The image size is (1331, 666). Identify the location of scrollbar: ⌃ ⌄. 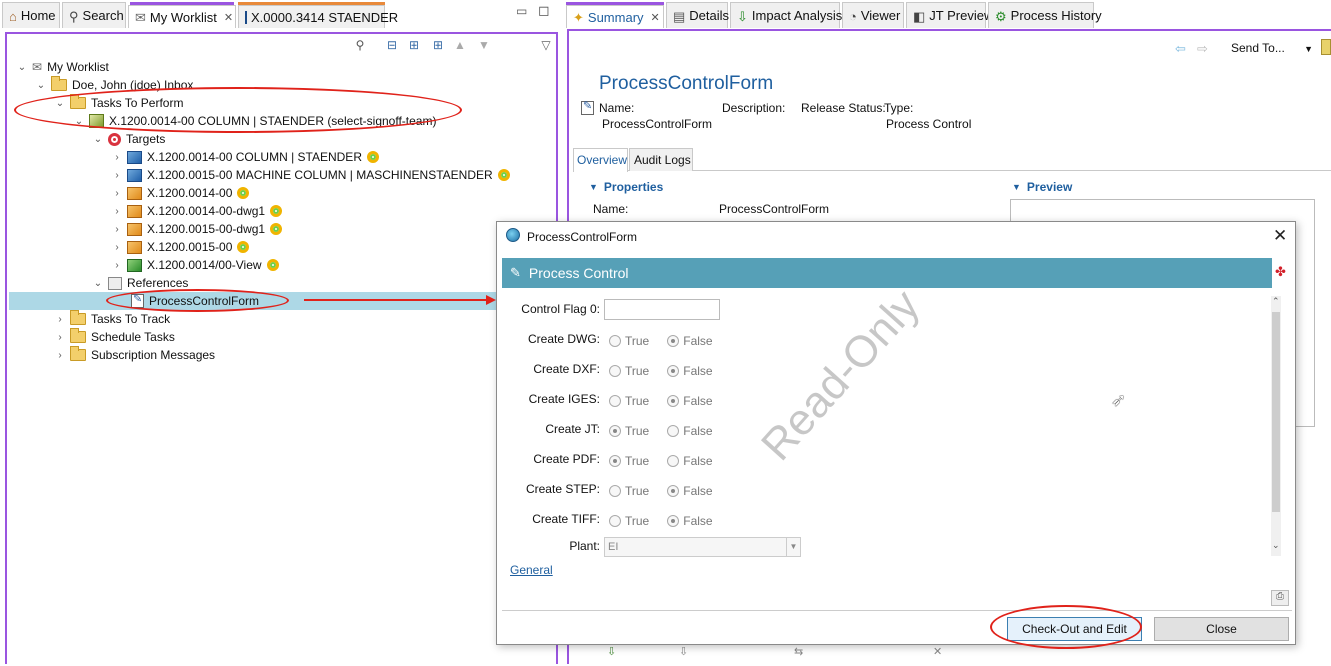
(1276, 426).